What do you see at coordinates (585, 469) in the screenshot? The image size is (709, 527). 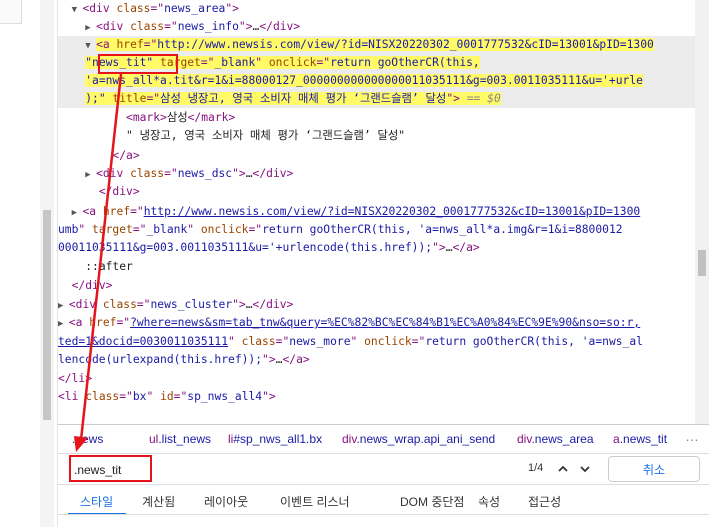 I see `search-next-button` at bounding box center [585, 469].